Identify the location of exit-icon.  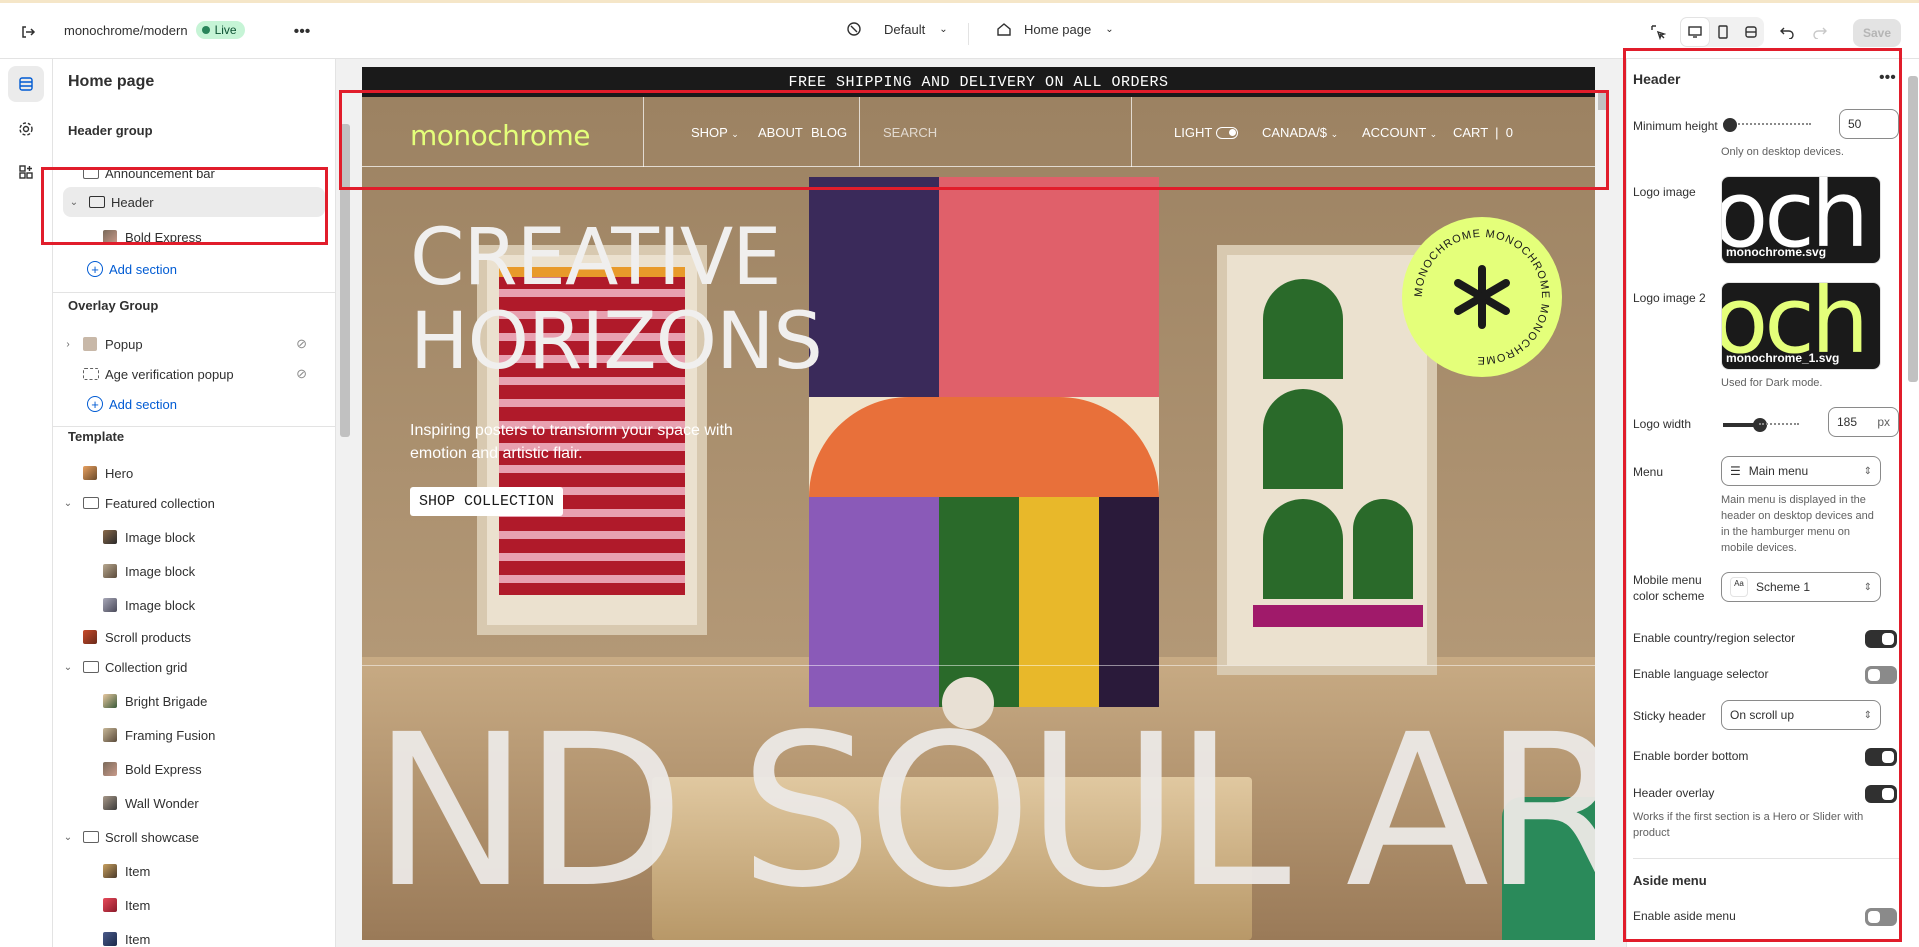
(28, 32).